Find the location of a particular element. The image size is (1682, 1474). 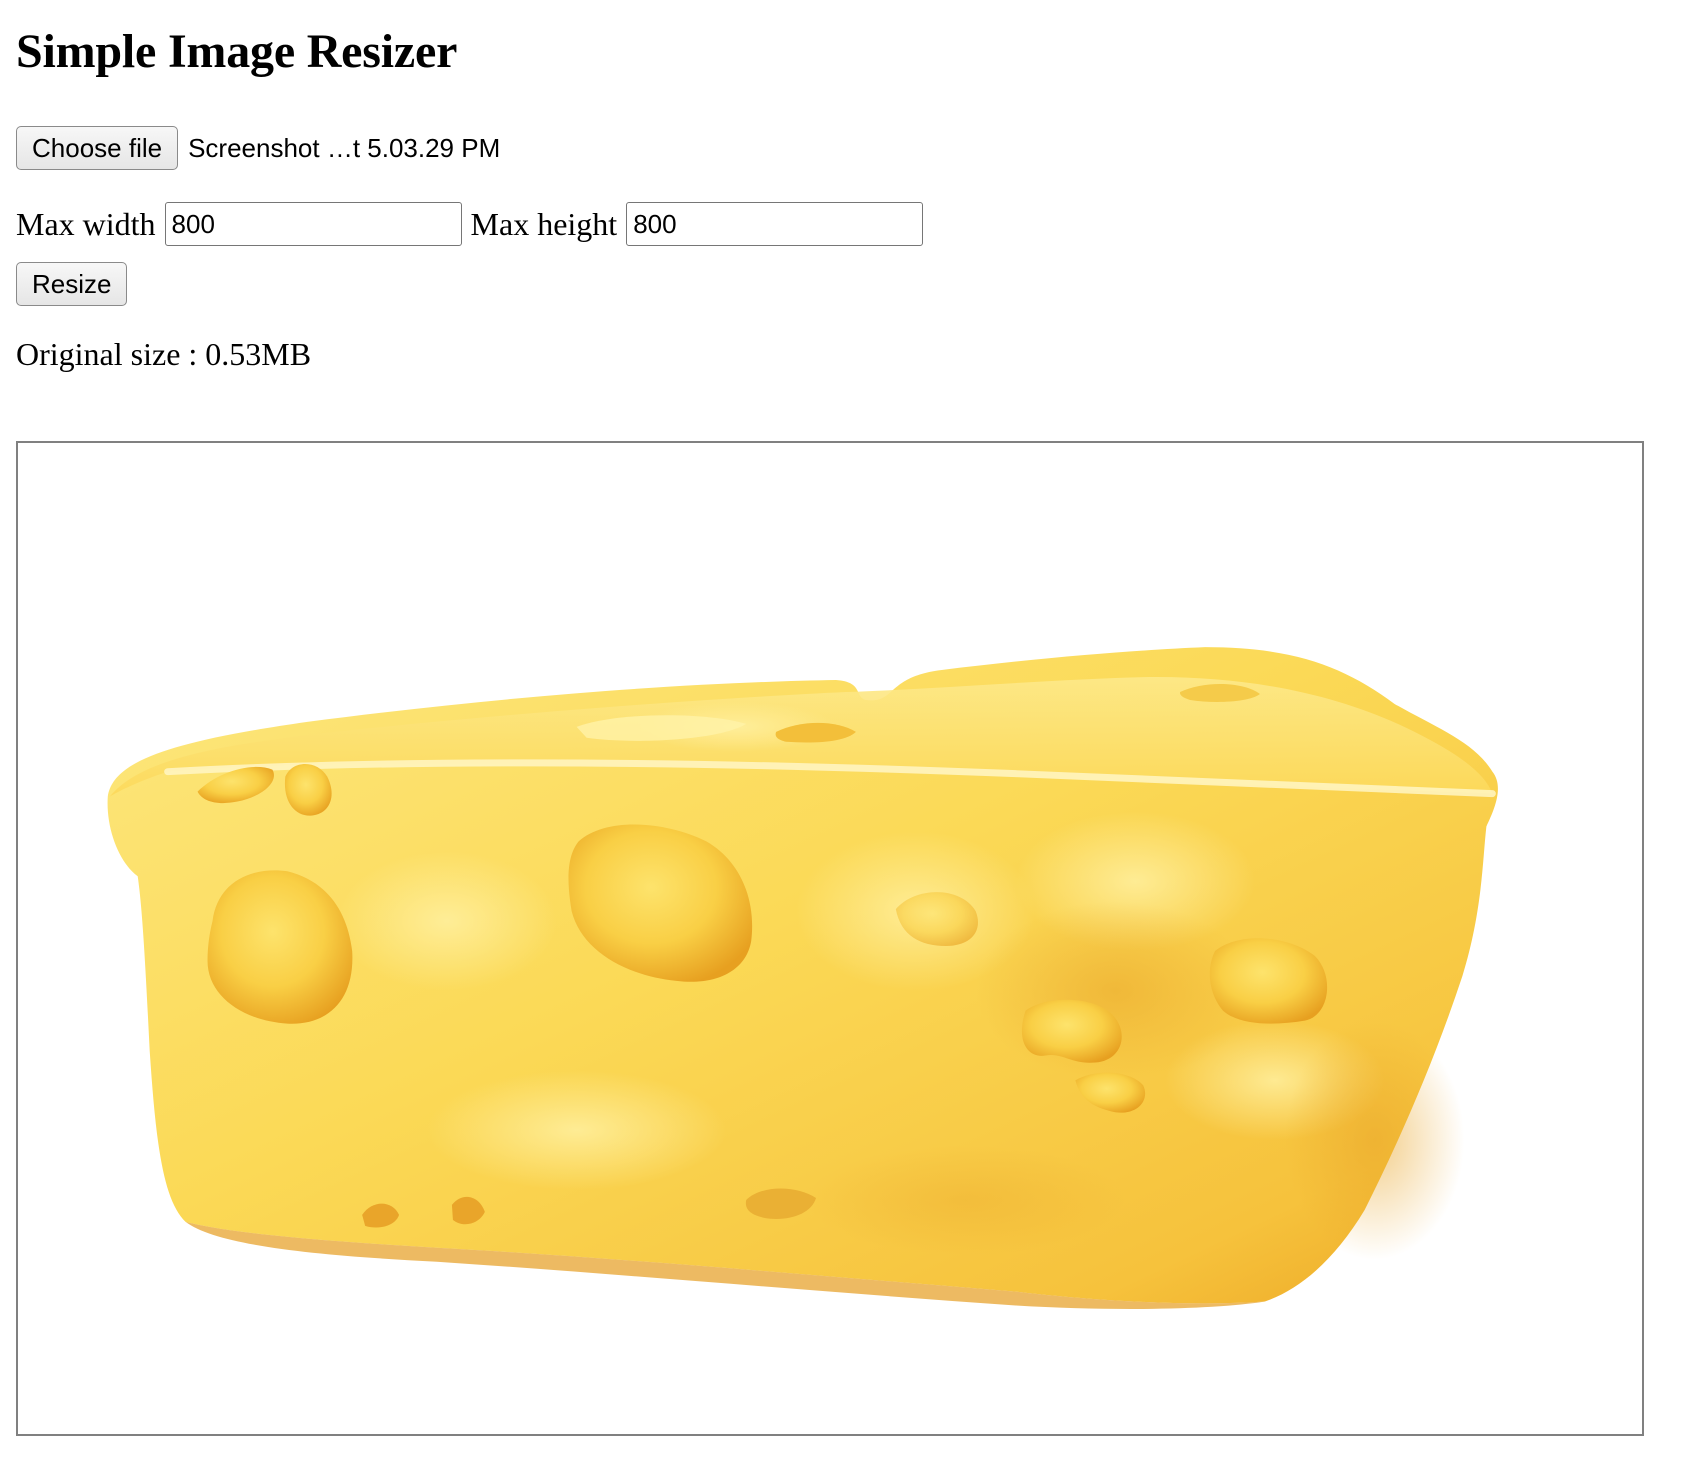

resize-button: Resize is located at coordinates (72, 284).